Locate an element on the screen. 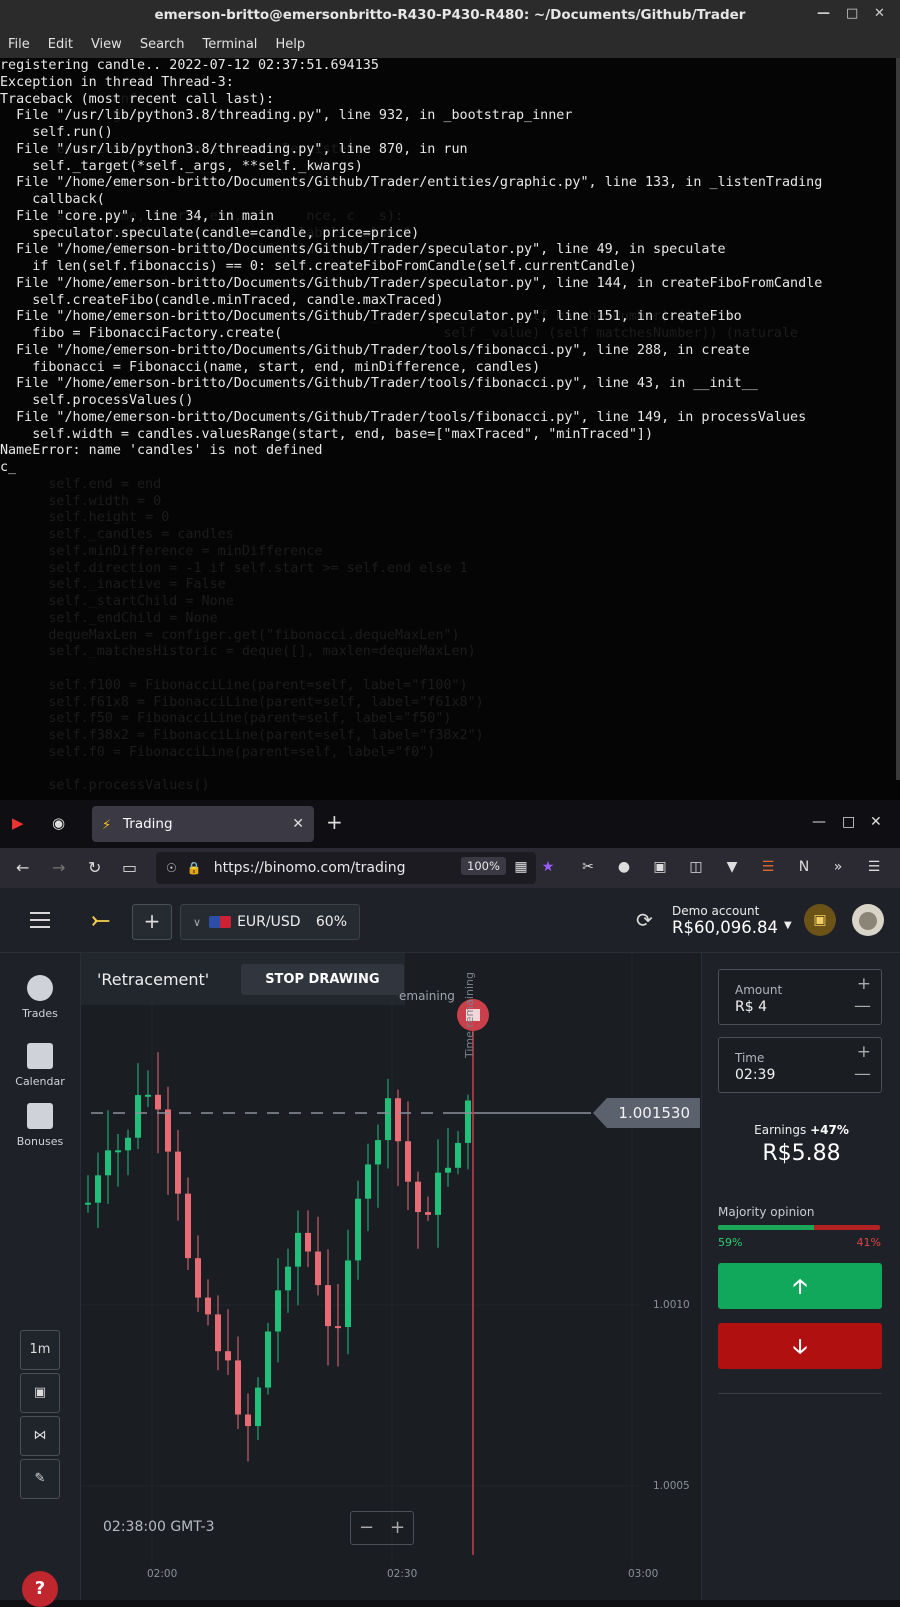 The image size is (900, 1607). extension-v-icon: ▼ is located at coordinates (732, 867).